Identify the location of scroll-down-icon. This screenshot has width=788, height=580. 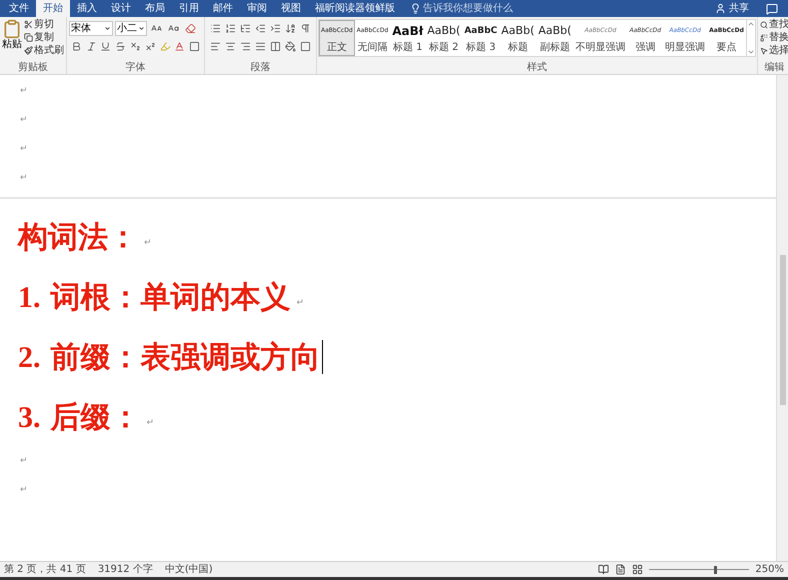
(750, 52).